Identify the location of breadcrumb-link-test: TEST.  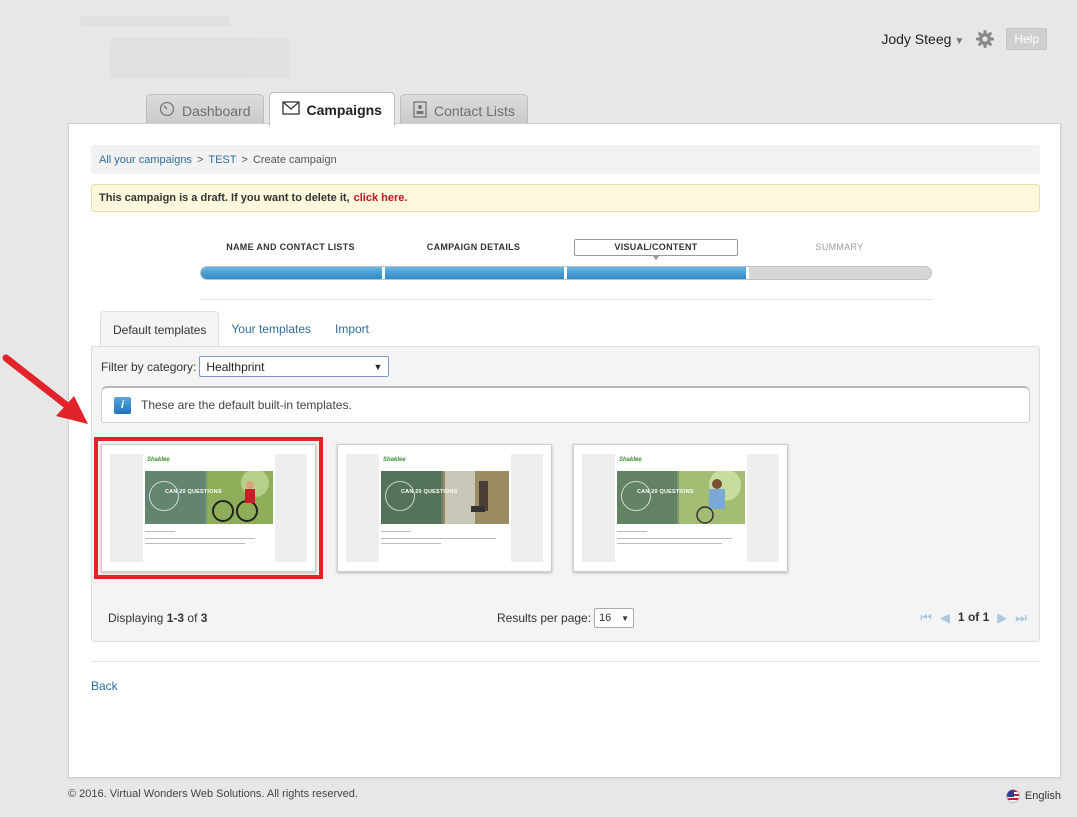
(222, 160).